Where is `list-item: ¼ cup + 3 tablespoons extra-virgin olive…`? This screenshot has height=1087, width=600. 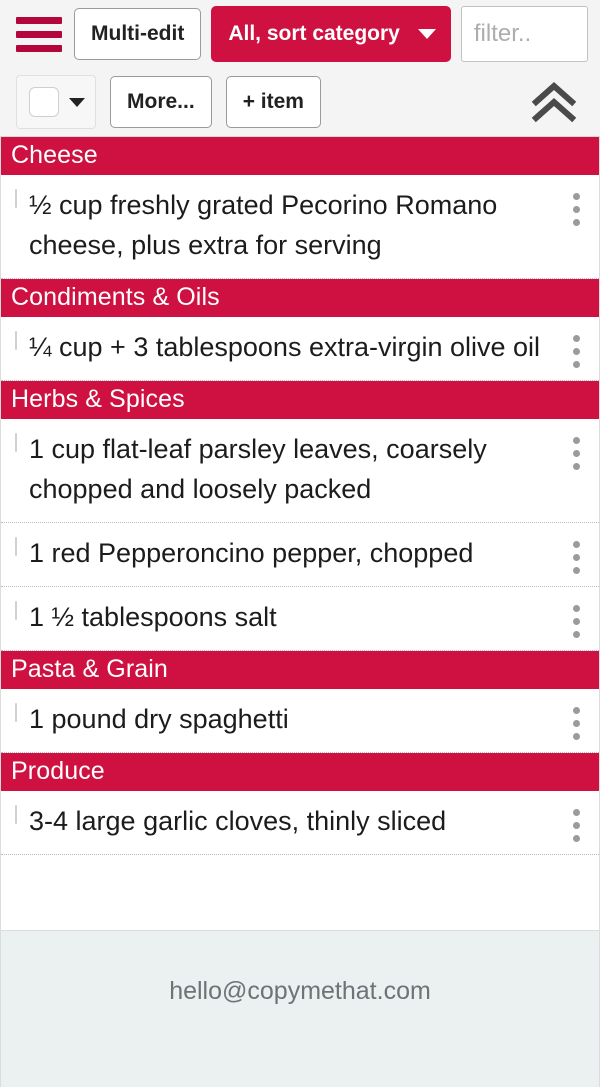
list-item: ¼ cup + 3 tablespoons extra-virgin olive… is located at coordinates (300, 348).